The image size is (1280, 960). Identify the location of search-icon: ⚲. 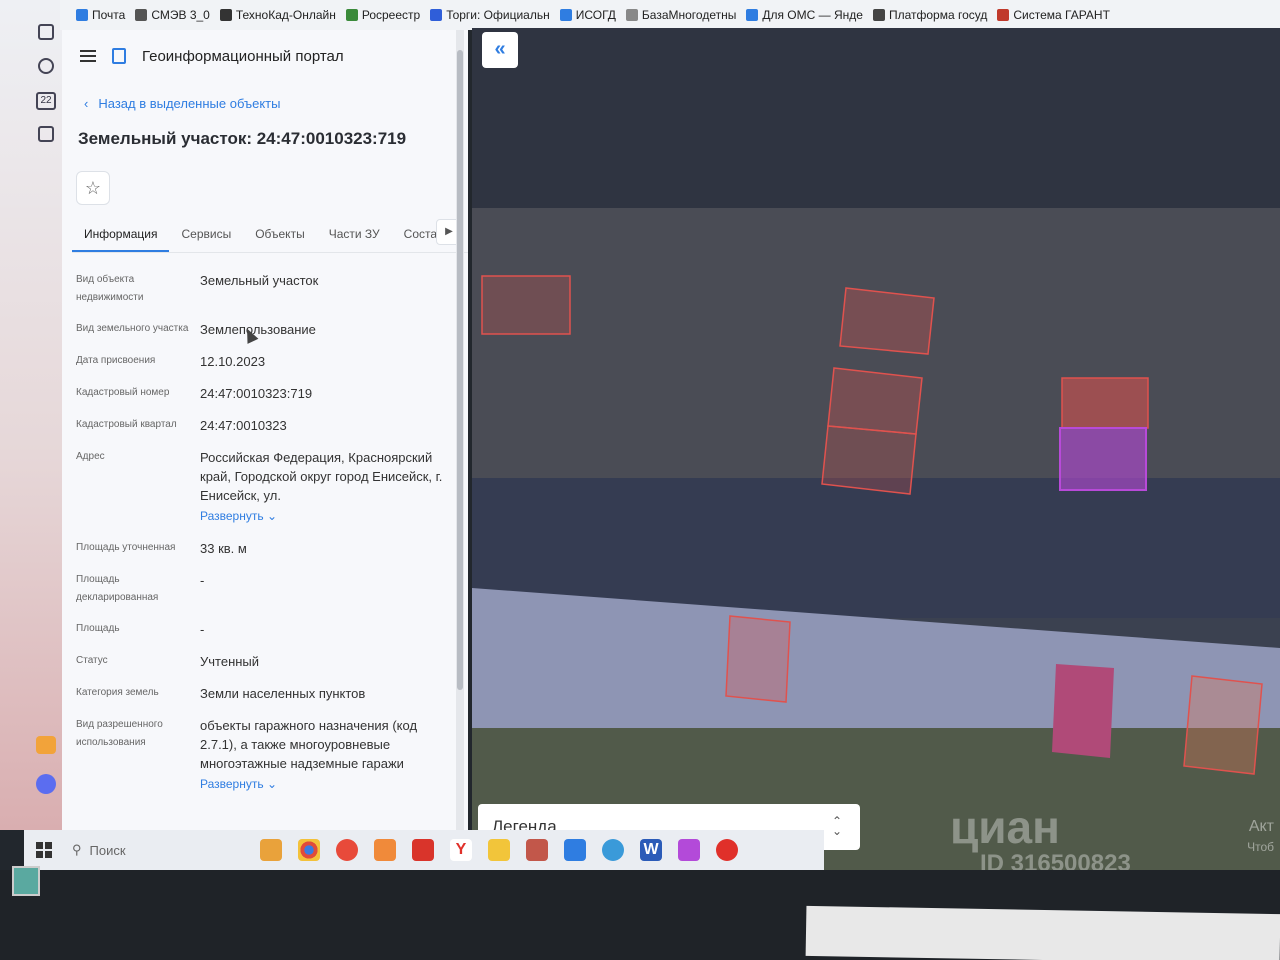
(77, 849).